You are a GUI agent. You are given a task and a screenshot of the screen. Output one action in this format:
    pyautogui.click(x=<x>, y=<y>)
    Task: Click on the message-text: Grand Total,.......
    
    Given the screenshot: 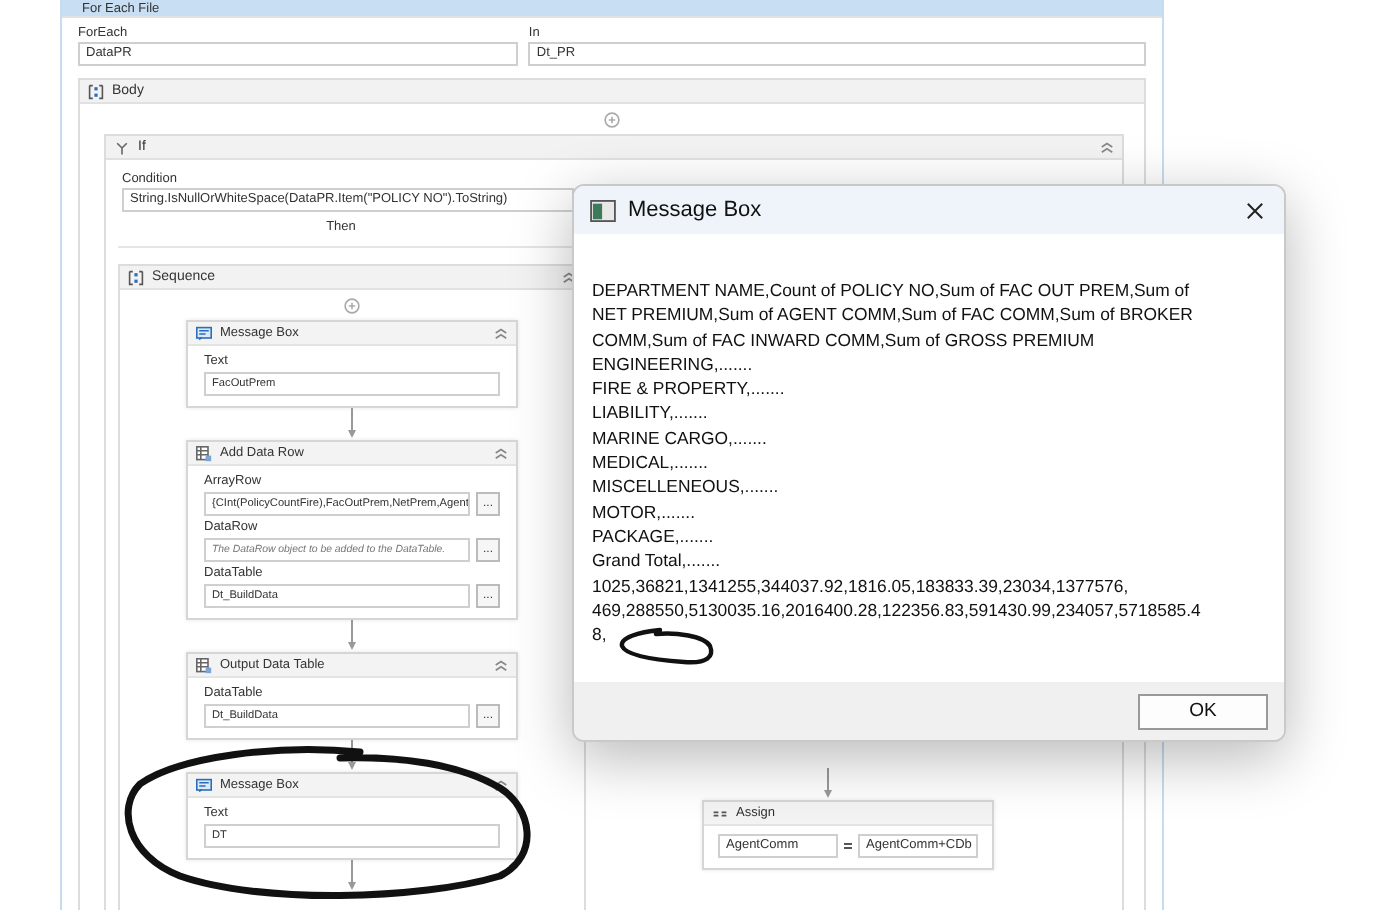 What is the action you would take?
    pyautogui.click(x=656, y=561)
    